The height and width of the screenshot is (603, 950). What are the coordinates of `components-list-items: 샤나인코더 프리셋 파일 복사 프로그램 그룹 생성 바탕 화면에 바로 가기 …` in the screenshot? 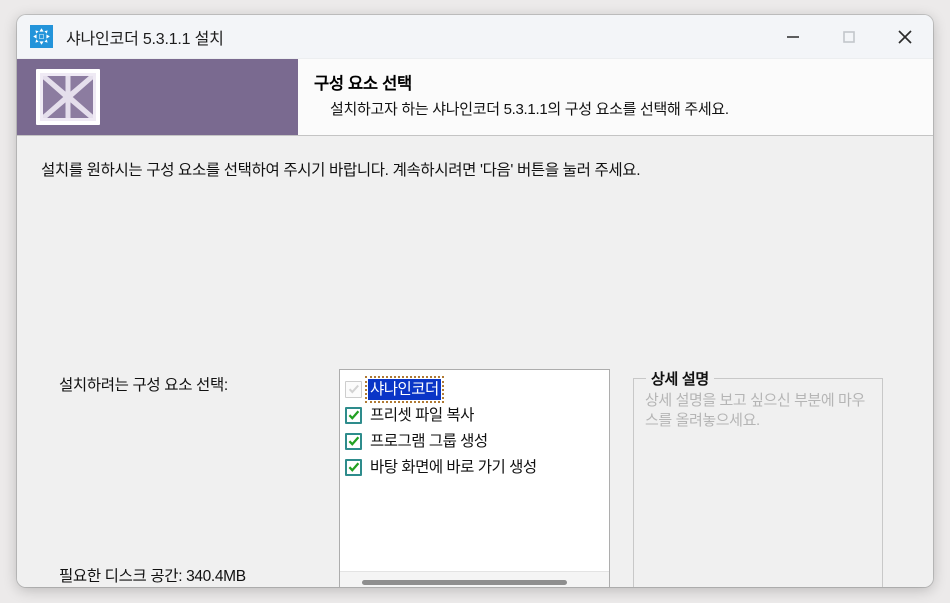 It's located at (474, 425).